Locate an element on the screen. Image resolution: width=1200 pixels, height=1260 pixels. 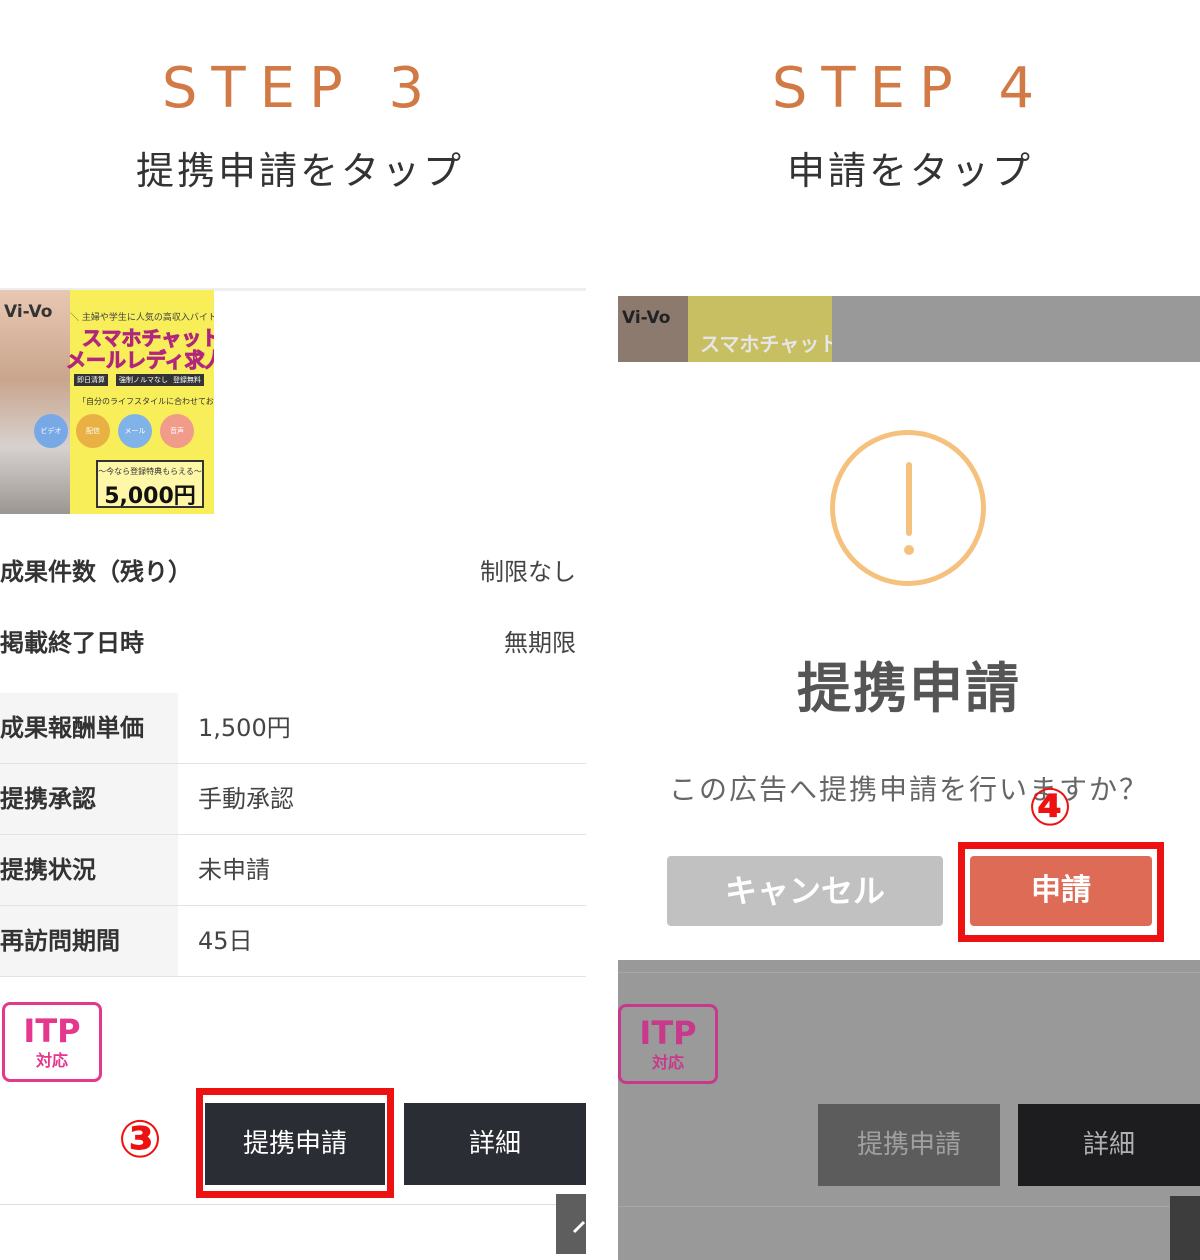
table-value: 未申請 is located at coordinates (234, 870).